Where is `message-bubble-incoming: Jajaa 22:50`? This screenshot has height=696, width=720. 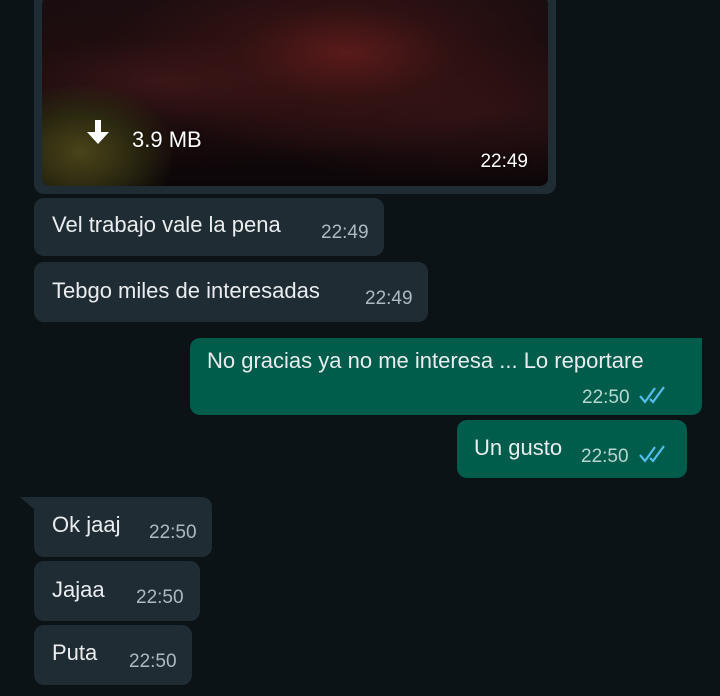 message-bubble-incoming: Jajaa 22:50 is located at coordinates (117, 591).